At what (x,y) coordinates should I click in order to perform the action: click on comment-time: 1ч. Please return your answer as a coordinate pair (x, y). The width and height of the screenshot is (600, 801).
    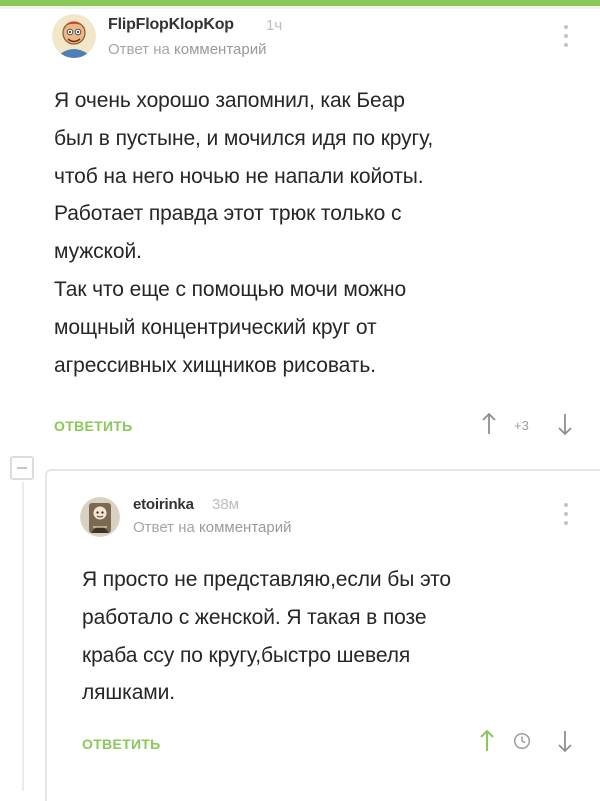
    Looking at the image, I should click on (274, 25).